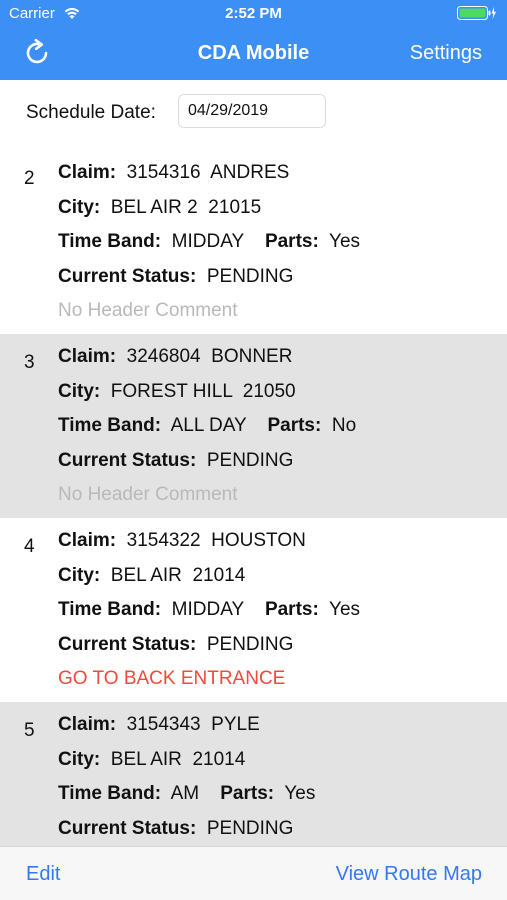 The width and height of the screenshot is (507, 900). I want to click on battery-icon, so click(477, 15).